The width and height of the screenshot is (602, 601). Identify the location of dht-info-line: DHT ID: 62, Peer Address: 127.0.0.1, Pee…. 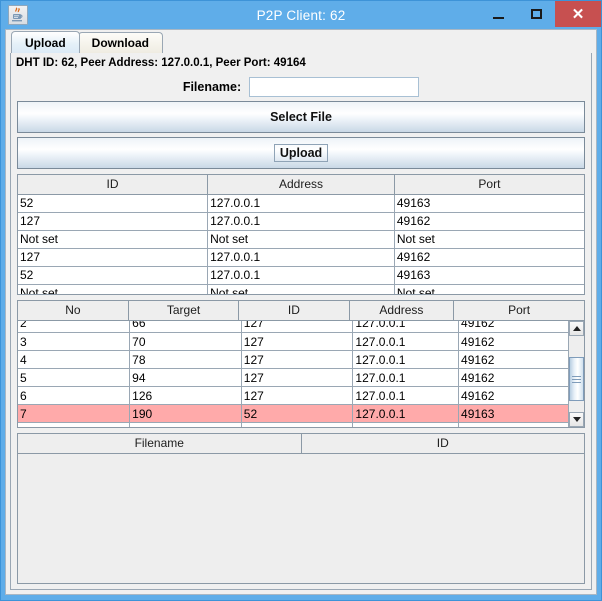
(161, 63).